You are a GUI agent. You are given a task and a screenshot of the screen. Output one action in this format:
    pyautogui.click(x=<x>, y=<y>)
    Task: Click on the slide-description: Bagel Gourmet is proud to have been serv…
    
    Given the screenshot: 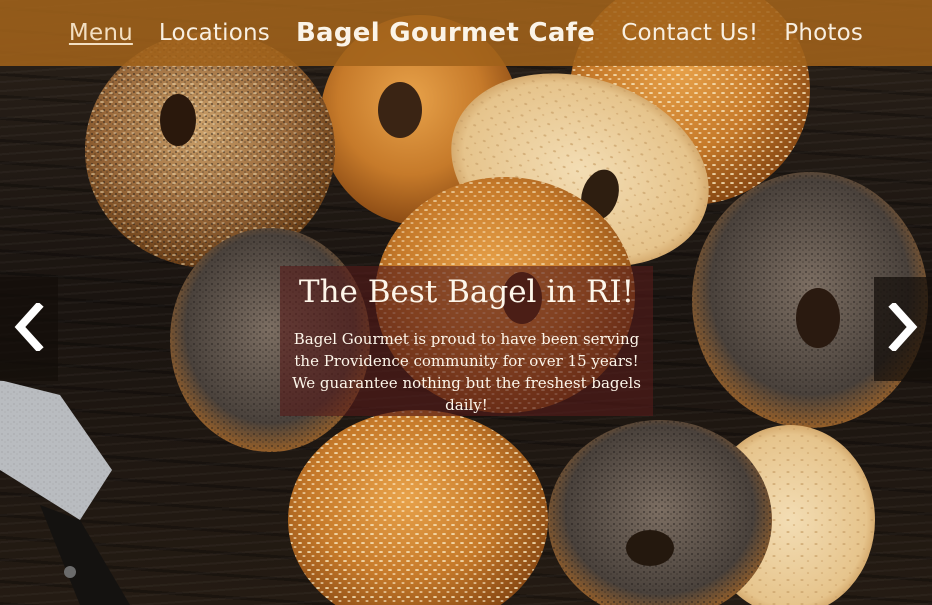 What is the action you would take?
    pyautogui.click(x=466, y=372)
    